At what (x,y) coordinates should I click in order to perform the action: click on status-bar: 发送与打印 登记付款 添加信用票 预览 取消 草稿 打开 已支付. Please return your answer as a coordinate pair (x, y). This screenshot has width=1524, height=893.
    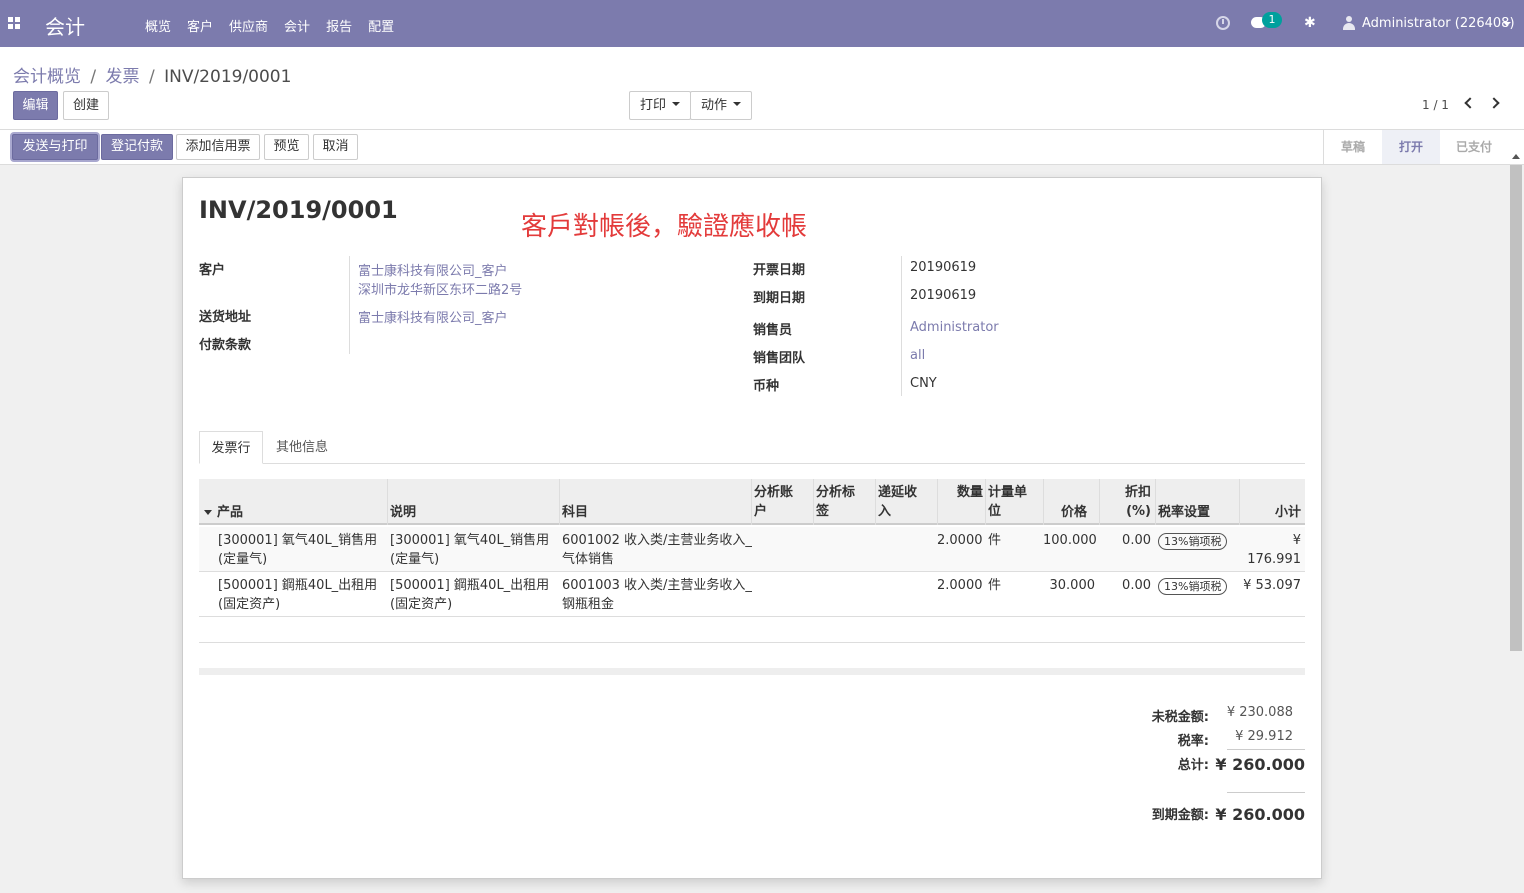
    Looking at the image, I should click on (762, 147).